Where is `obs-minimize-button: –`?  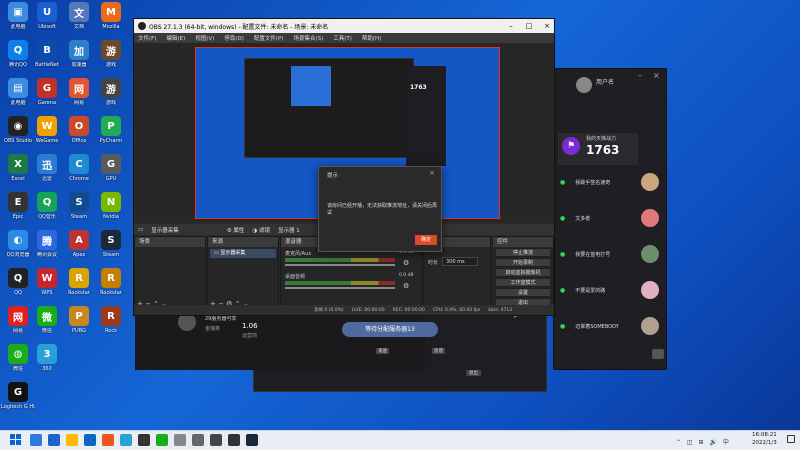
obs-minimize-button: – is located at coordinates (511, 26).